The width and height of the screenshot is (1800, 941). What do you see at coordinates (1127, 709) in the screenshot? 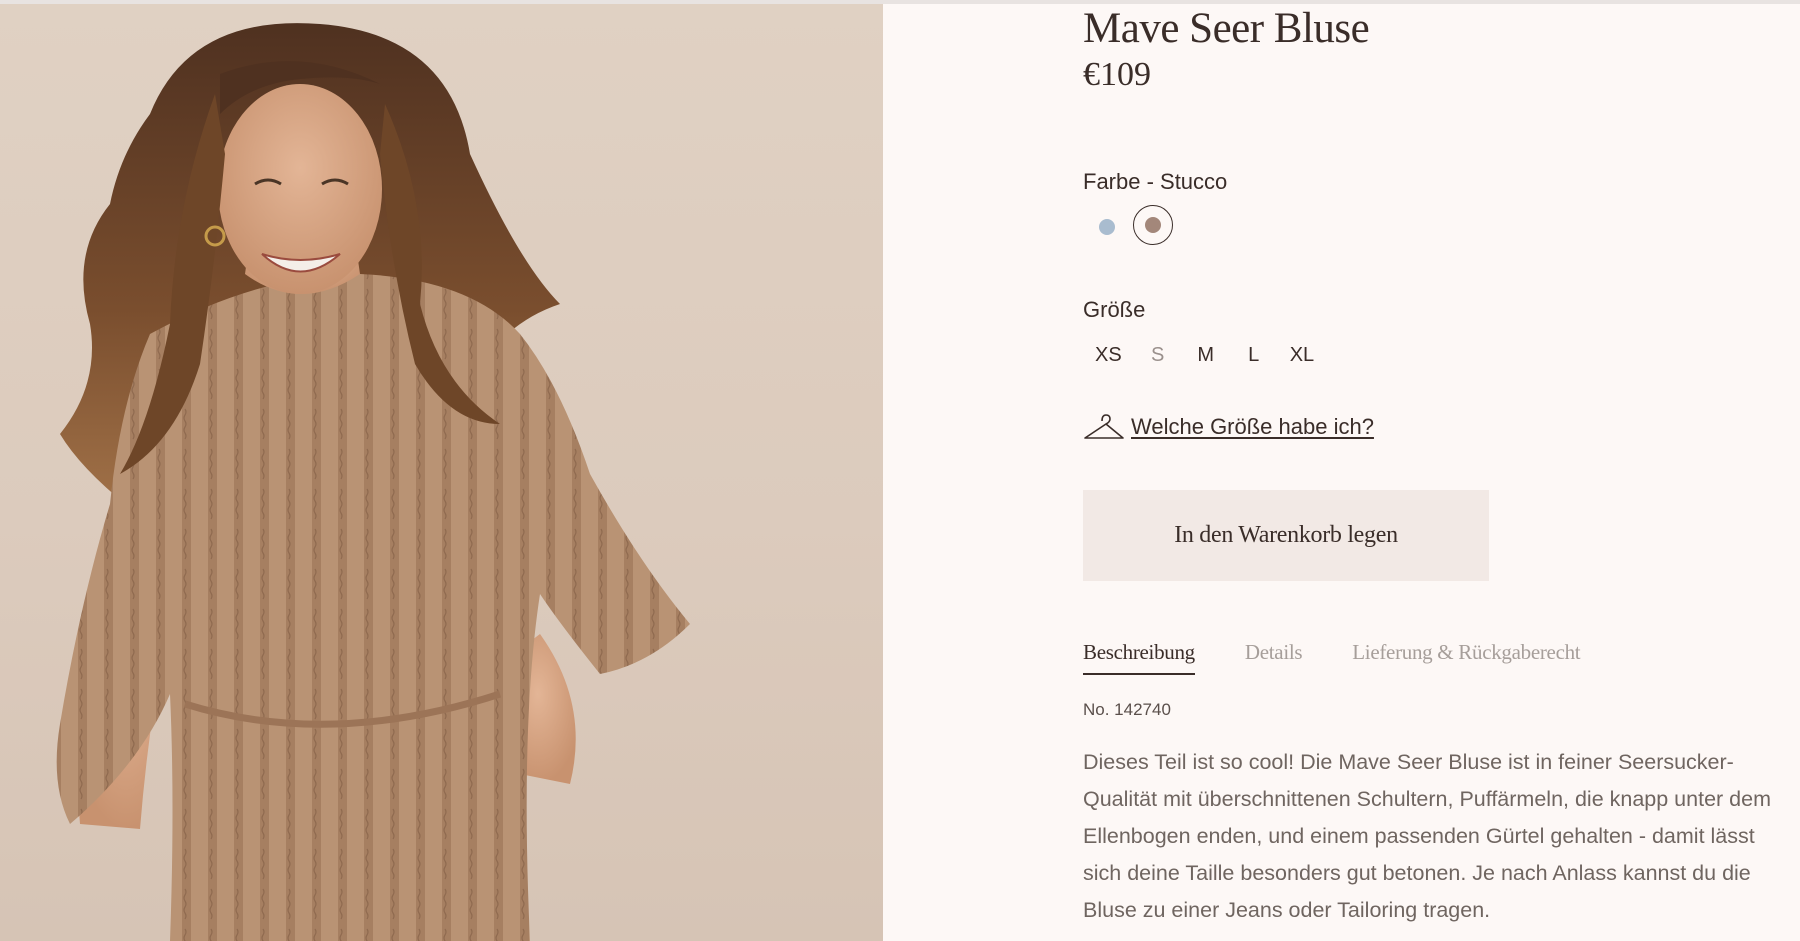
I see `article-number: No. 142740` at bounding box center [1127, 709].